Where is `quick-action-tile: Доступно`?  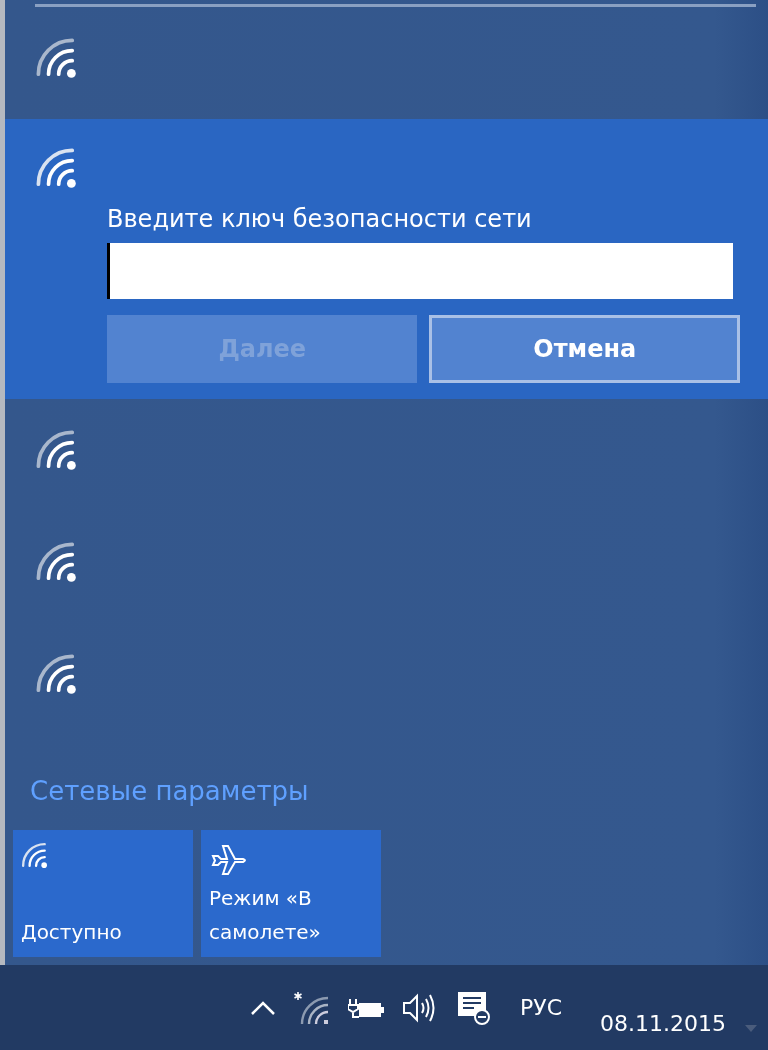 quick-action-tile: Доступно is located at coordinates (103, 893).